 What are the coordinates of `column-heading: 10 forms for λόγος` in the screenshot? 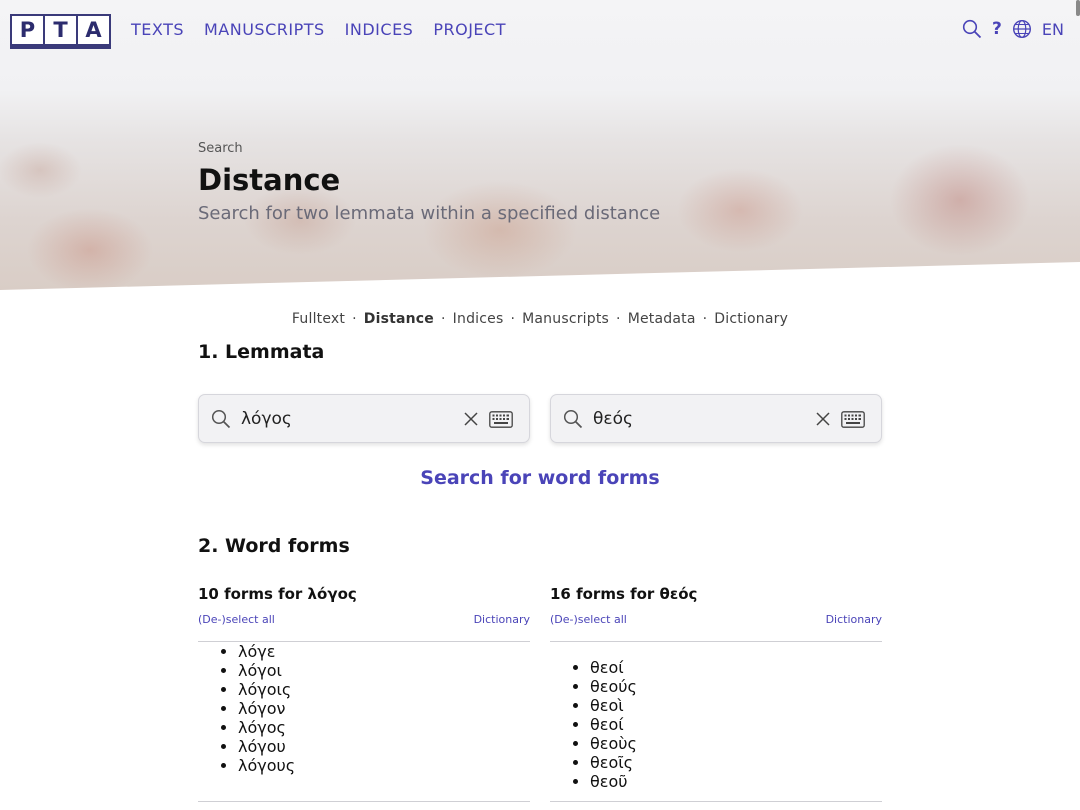 It's located at (277, 594).